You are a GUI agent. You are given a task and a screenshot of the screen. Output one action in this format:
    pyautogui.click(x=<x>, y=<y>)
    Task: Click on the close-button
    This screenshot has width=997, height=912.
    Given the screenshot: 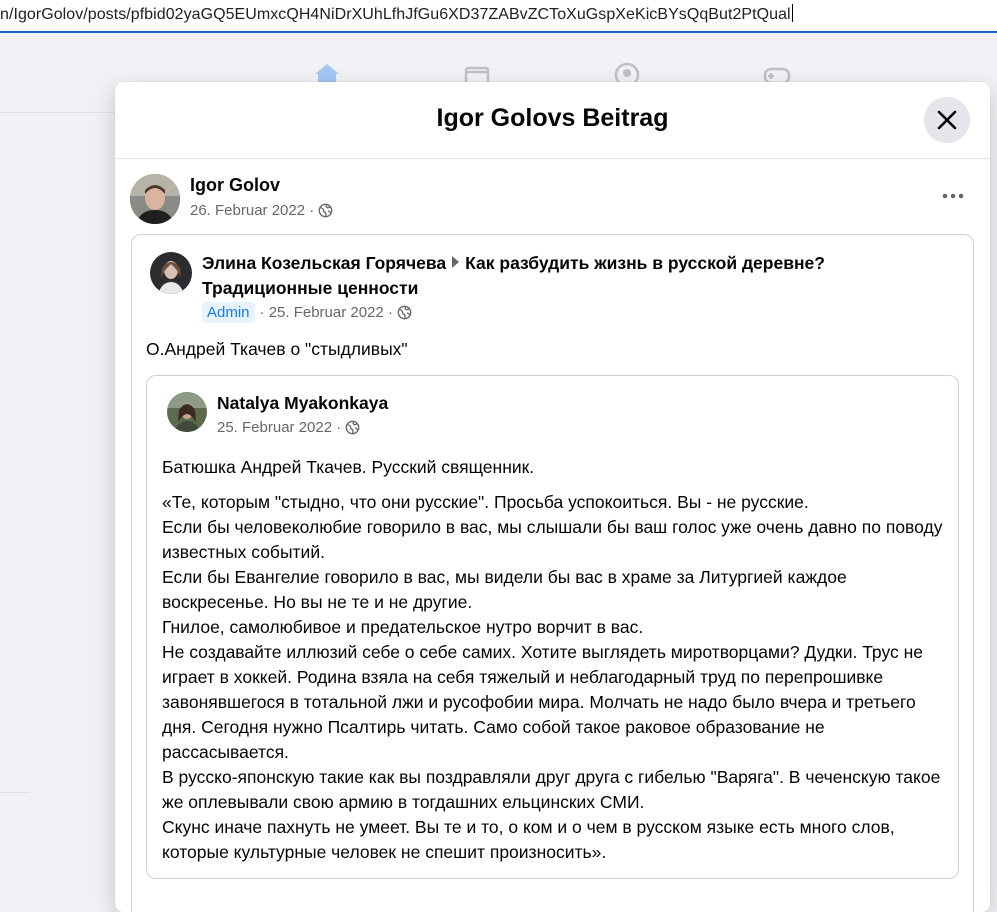 What is the action you would take?
    pyautogui.click(x=947, y=120)
    